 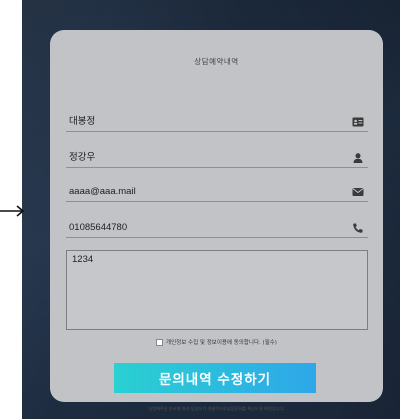 What do you see at coordinates (358, 192) in the screenshot?
I see `envelope-icon` at bounding box center [358, 192].